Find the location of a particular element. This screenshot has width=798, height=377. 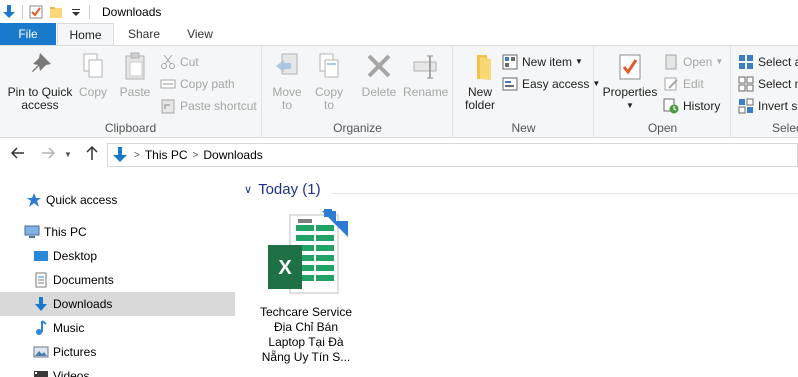

tab-share: Share is located at coordinates (144, 34).